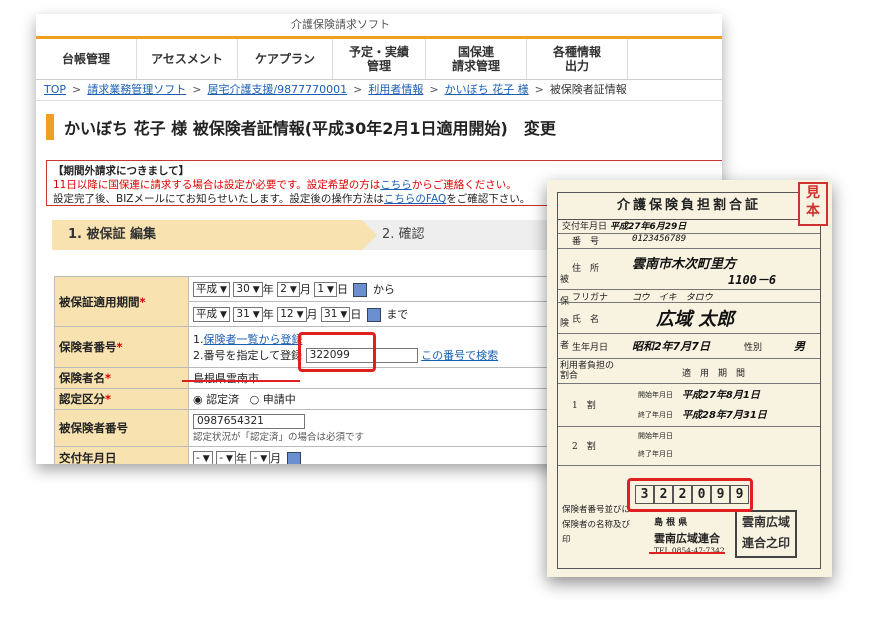  Describe the element at coordinates (596, 525) in the screenshot. I see `card-insurer-label: 保険者番号並びに保険者の名称及び印` at that location.